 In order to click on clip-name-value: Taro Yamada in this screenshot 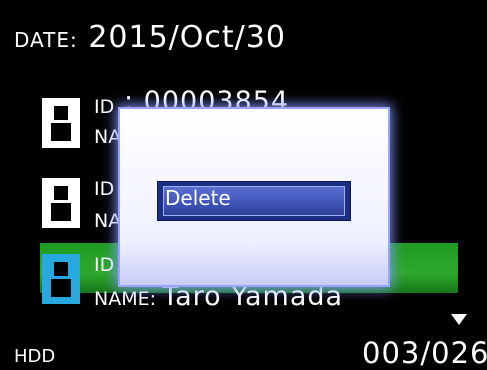, I will do `click(253, 296)`.